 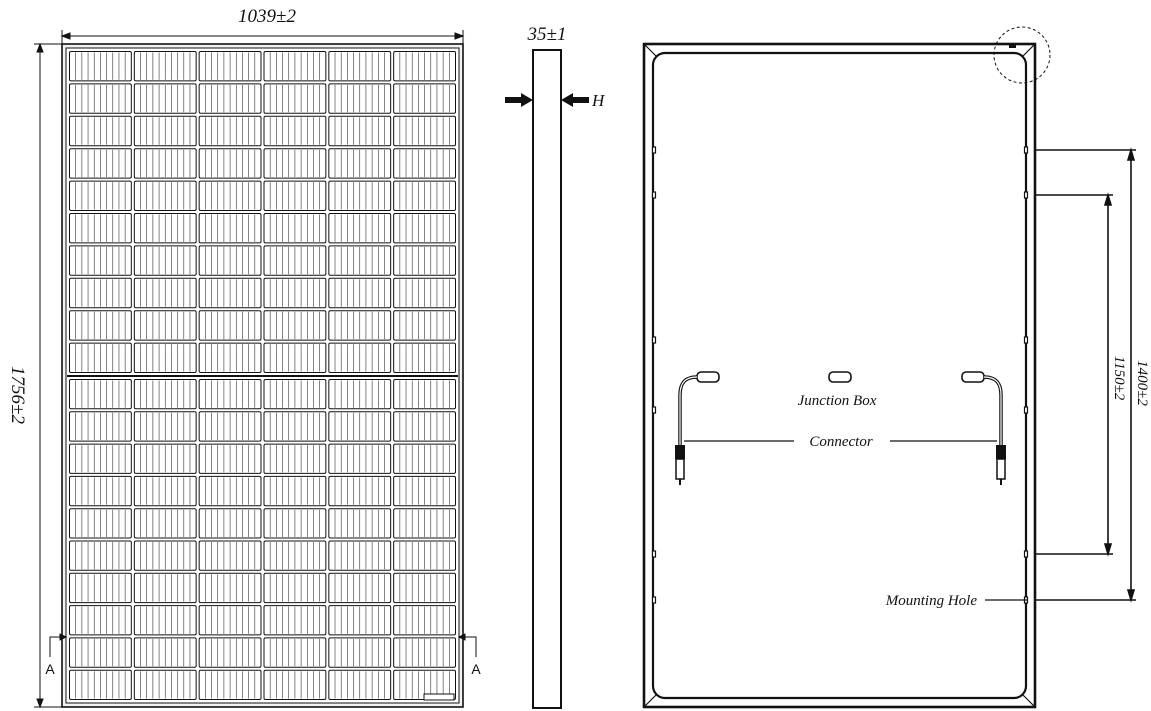 I want to click on connector-right, so click(x=1001, y=465).